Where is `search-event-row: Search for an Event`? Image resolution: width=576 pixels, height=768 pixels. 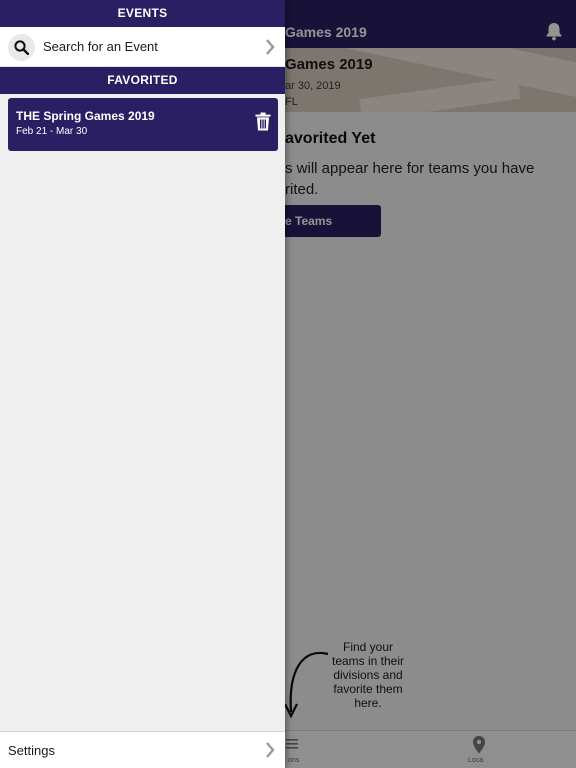
search-event-row: Search for an Event is located at coordinates (142, 47).